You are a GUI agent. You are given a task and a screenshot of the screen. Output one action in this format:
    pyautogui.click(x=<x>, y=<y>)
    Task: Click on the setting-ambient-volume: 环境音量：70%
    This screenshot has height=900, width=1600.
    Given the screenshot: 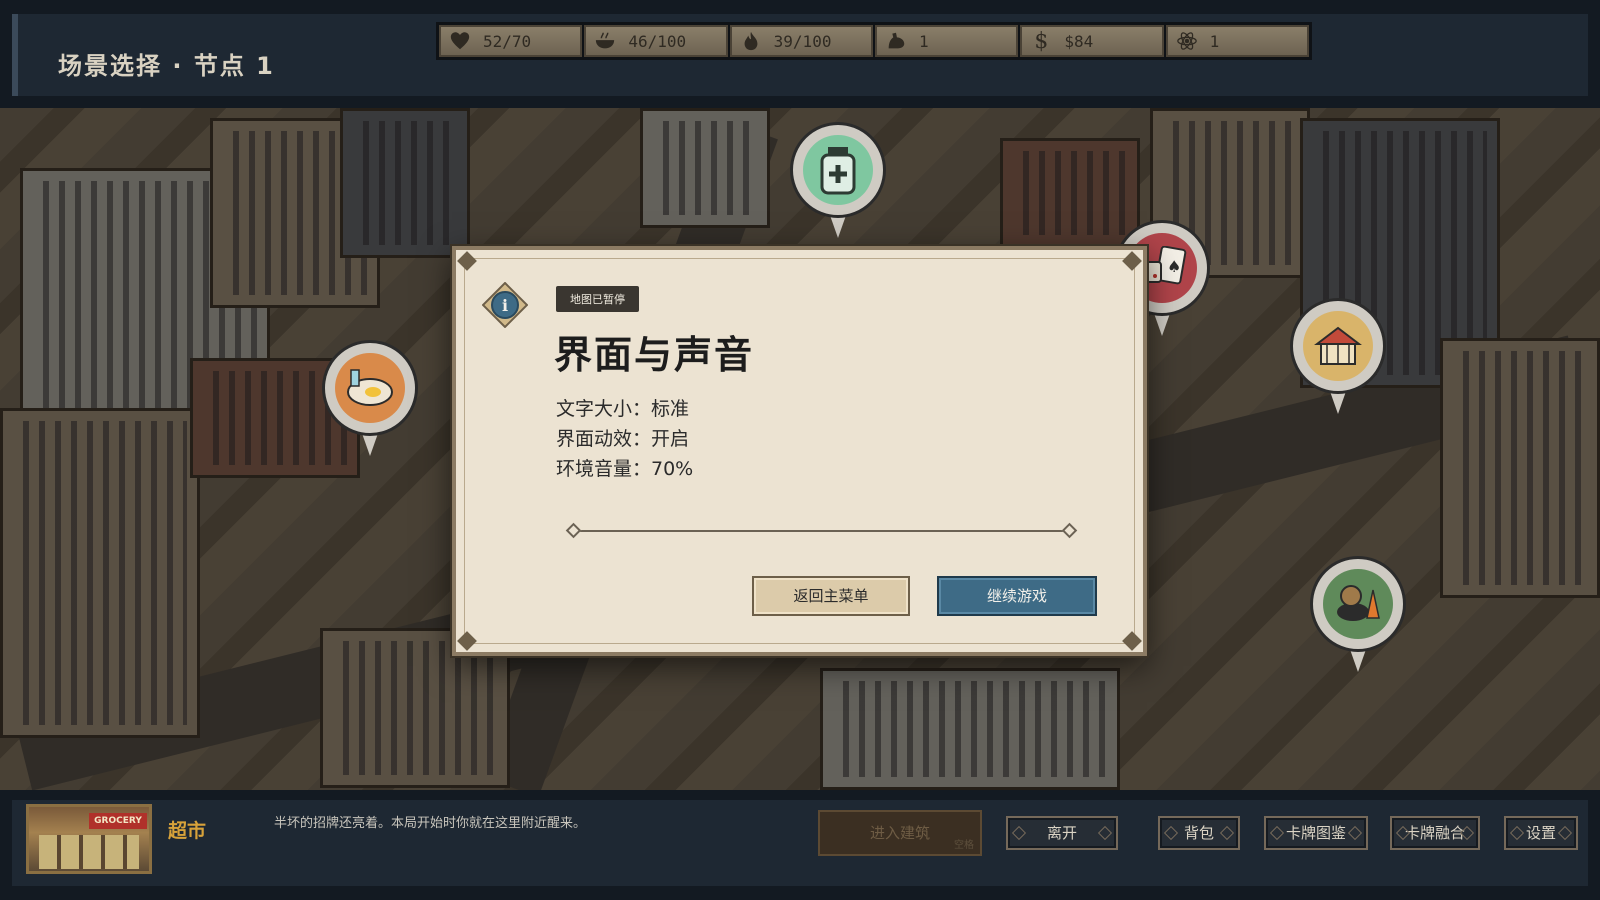 What is the action you would take?
    pyautogui.click(x=625, y=469)
    